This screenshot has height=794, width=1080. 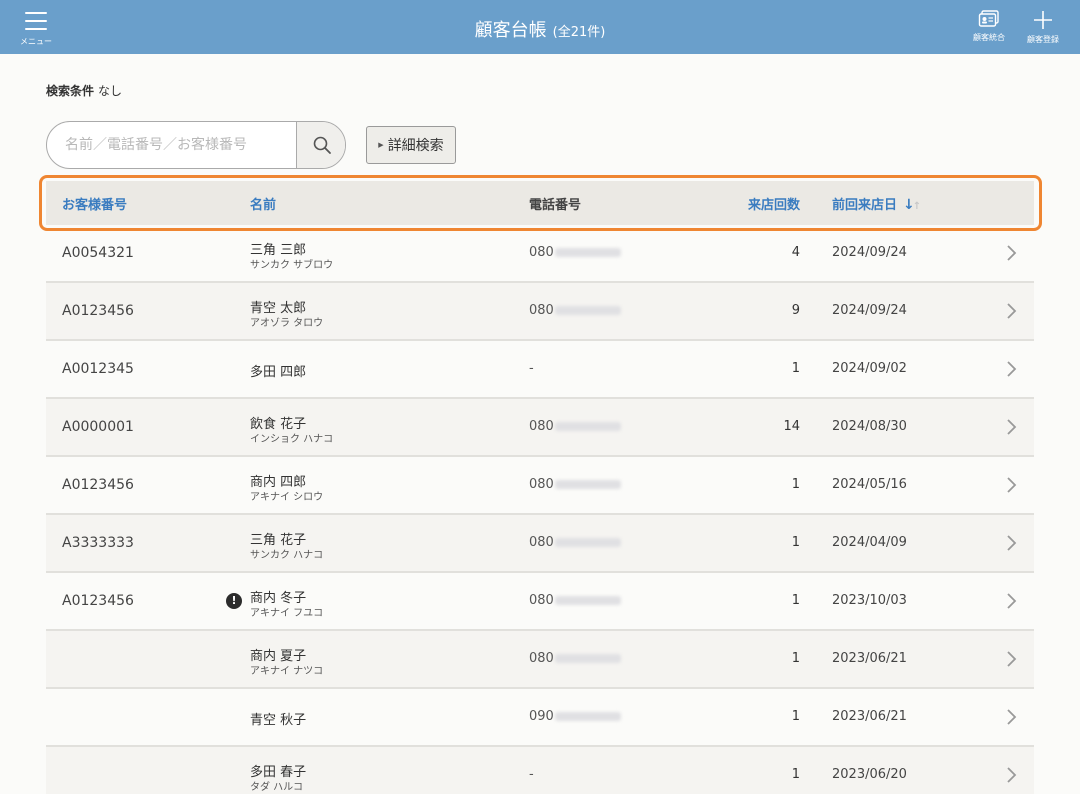 I want to click on customer-name-kana: アオゾラ タロウ, so click(x=287, y=323).